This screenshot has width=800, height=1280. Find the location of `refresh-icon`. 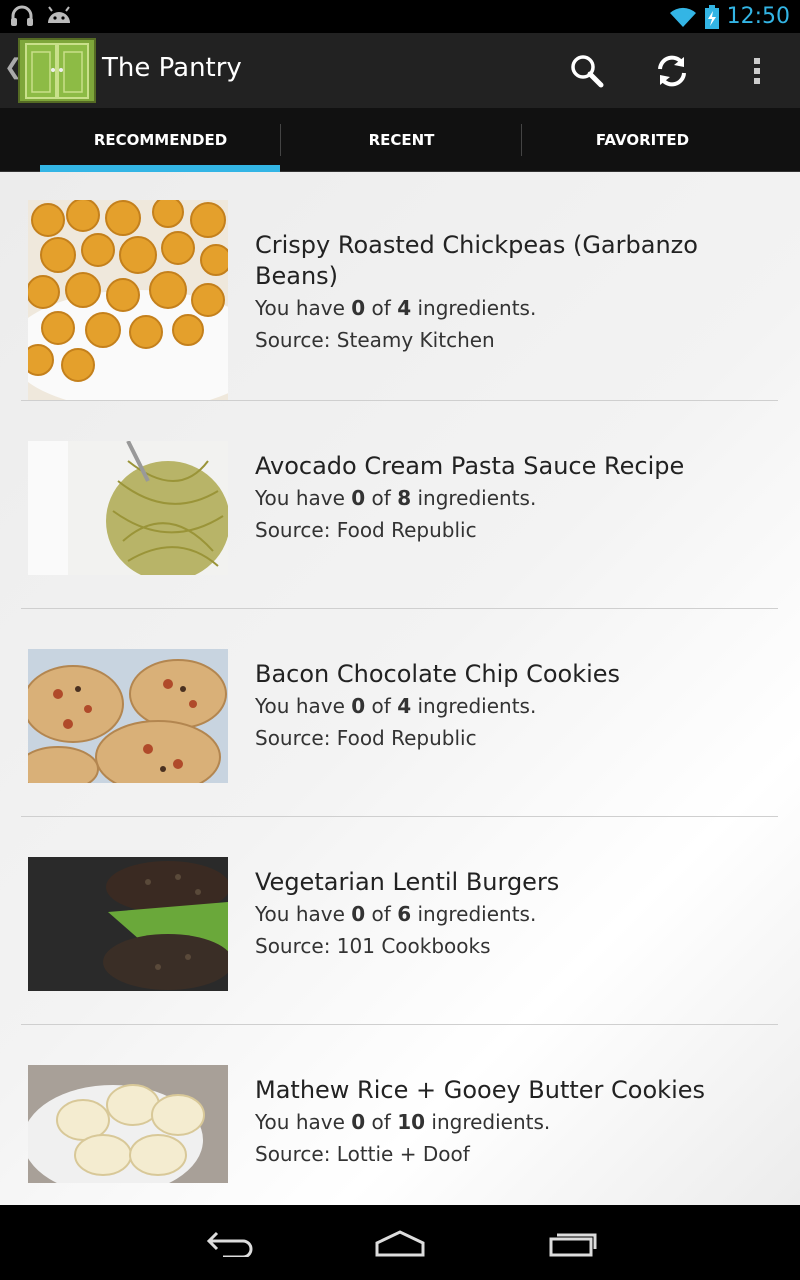

refresh-icon is located at coordinates (672, 70).